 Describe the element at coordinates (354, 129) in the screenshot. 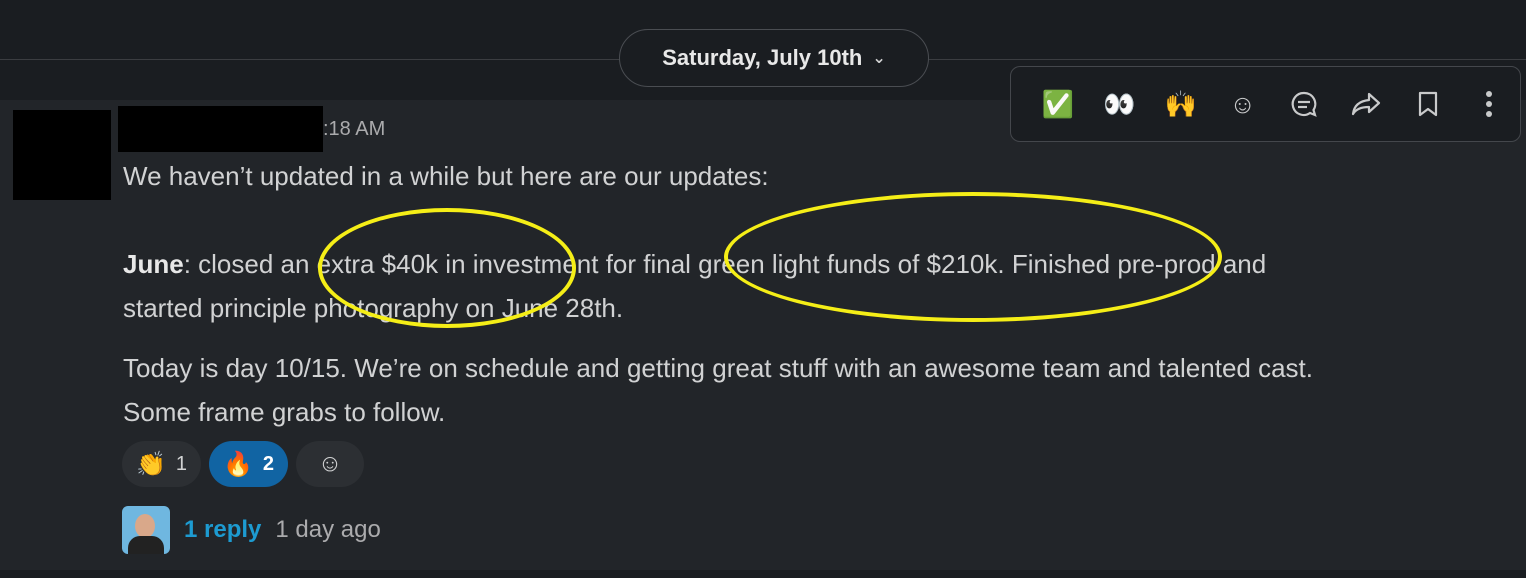

I see `message-timestamp: :18 AM` at that location.